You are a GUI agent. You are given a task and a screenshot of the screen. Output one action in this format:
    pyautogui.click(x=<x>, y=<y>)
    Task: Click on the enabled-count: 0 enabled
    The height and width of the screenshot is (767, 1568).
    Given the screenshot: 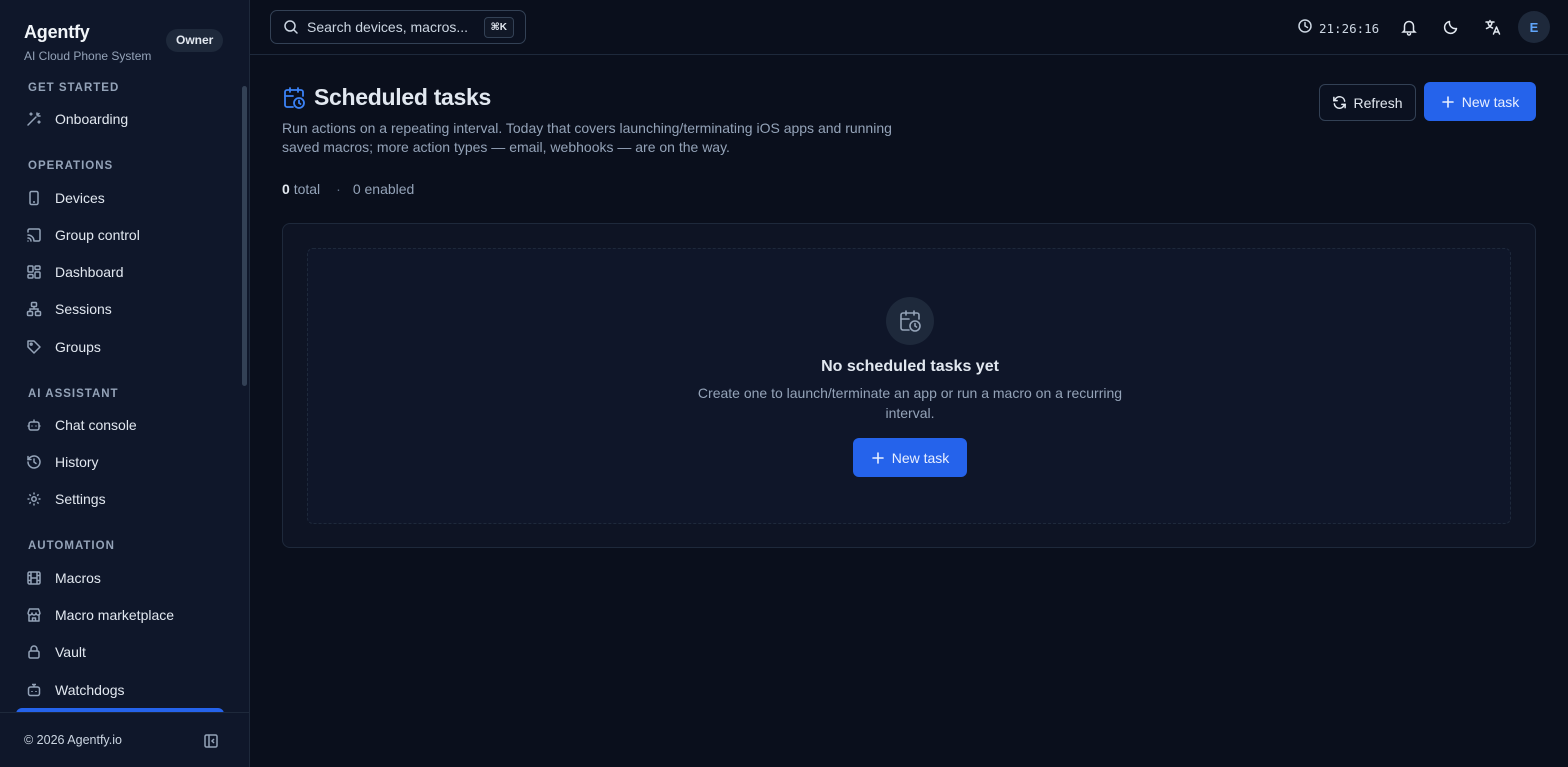 What is the action you would take?
    pyautogui.click(x=383, y=189)
    